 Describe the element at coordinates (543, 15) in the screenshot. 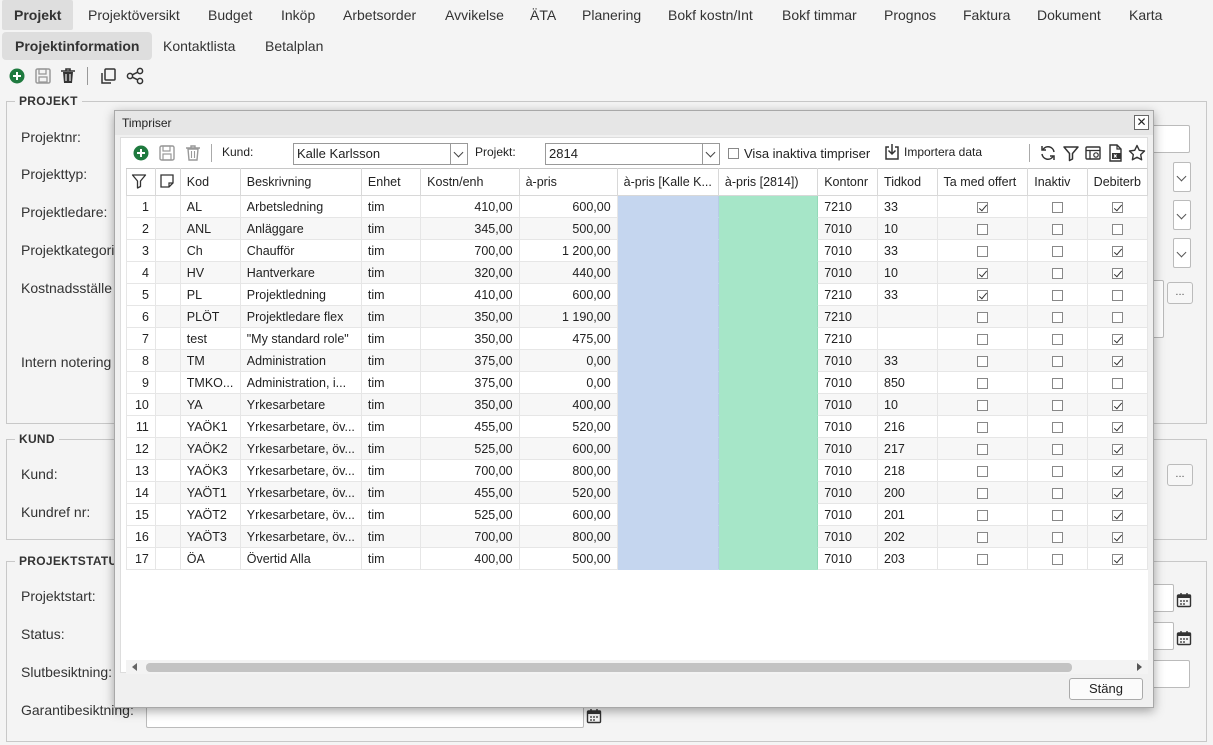

I see `tab-ata: ÄTA` at that location.